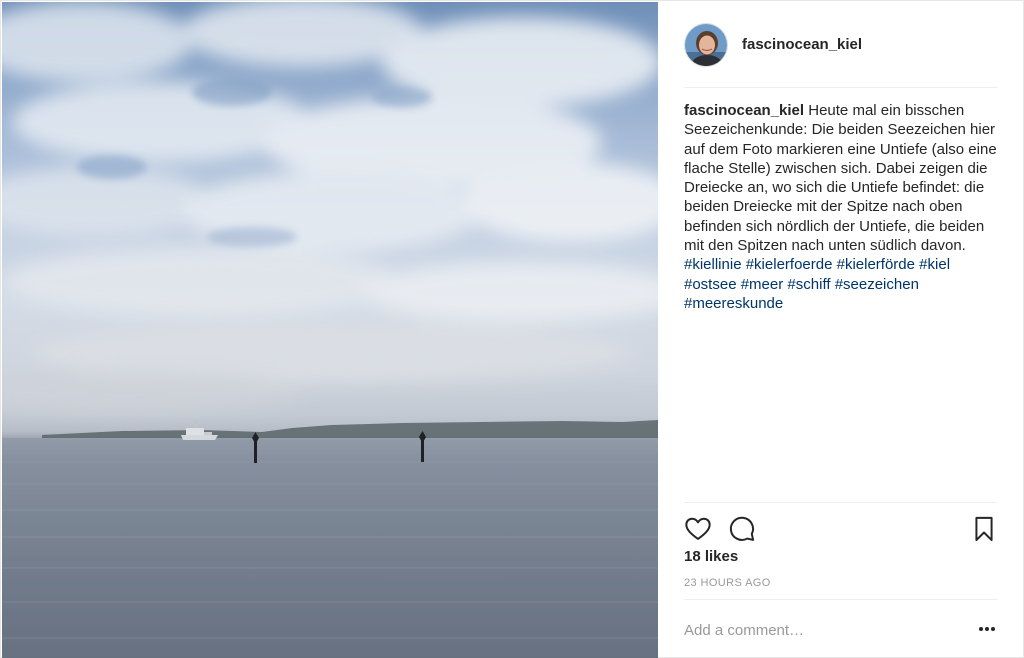  What do you see at coordinates (802, 44) in the screenshot?
I see `header-username-link: fascinocean_kiel` at bounding box center [802, 44].